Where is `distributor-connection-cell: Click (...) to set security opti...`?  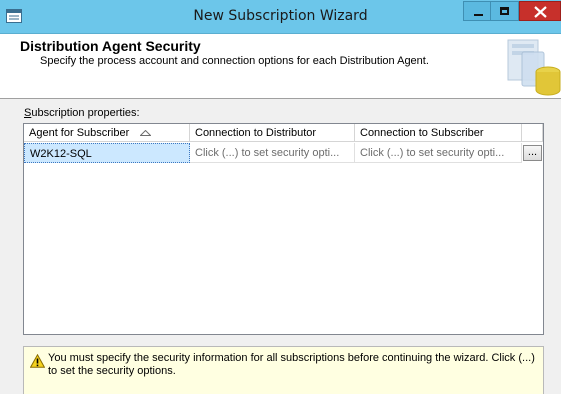
distributor-connection-cell: Click (...) to set security opti... is located at coordinates (272, 153).